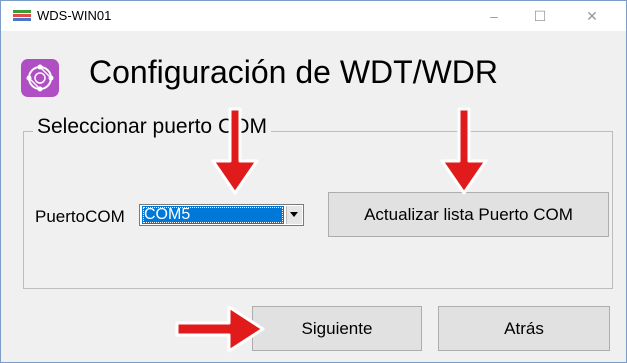 The image size is (627, 363). Describe the element at coordinates (313, 16) in the screenshot. I see `title-bar: WDS-WIN01 – ☐ ✕` at that location.